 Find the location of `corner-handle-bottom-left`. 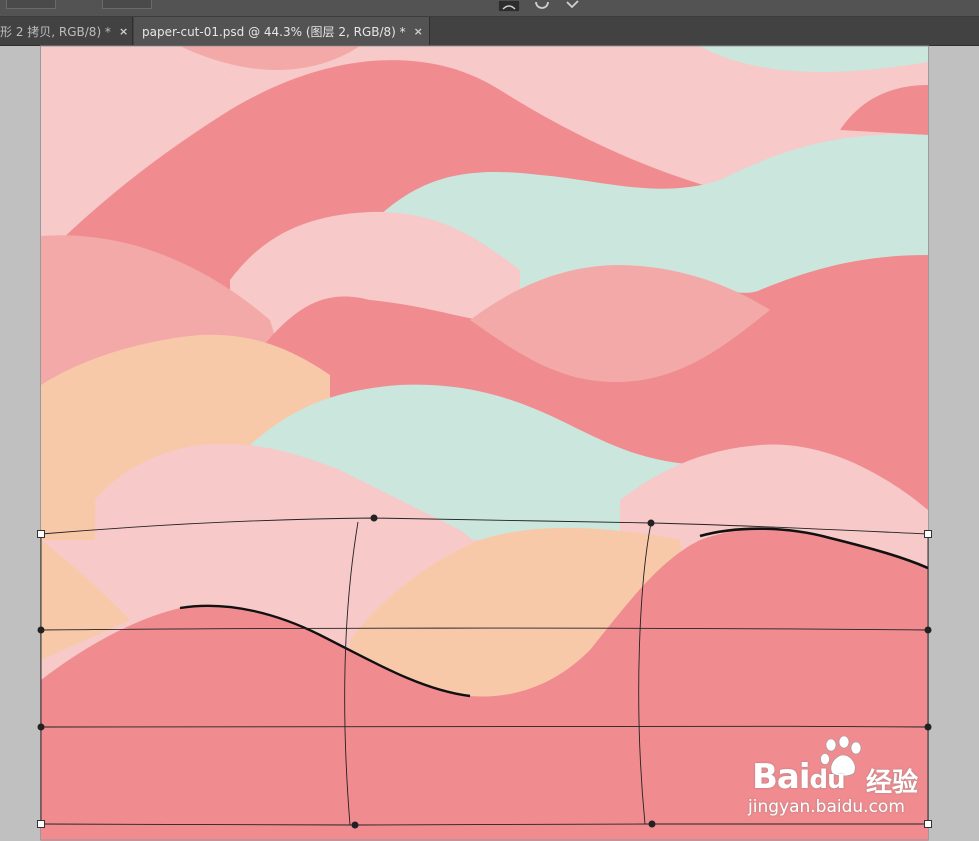

corner-handle-bottom-left is located at coordinates (41, 824).